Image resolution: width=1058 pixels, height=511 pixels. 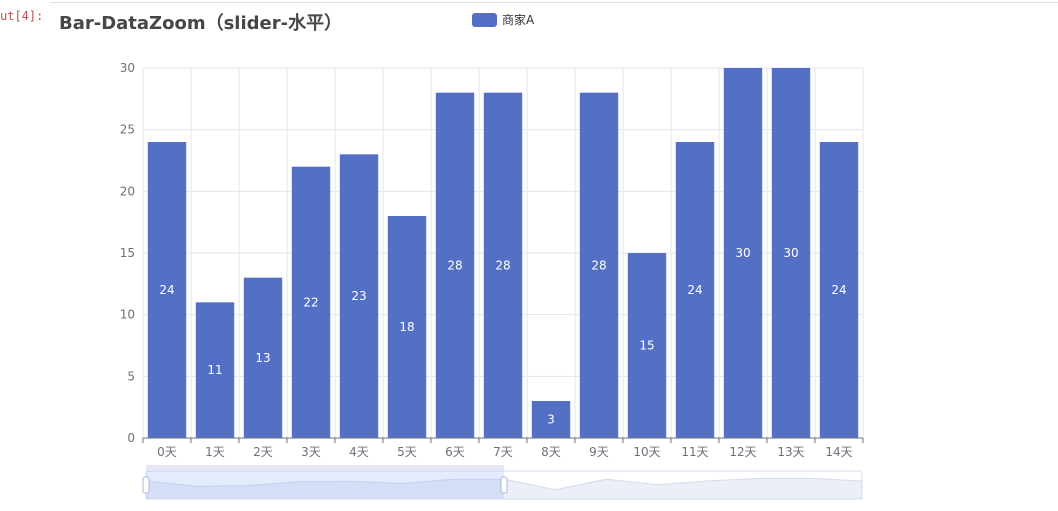 I want to click on x-tick-label: 14天, so click(x=838, y=452).